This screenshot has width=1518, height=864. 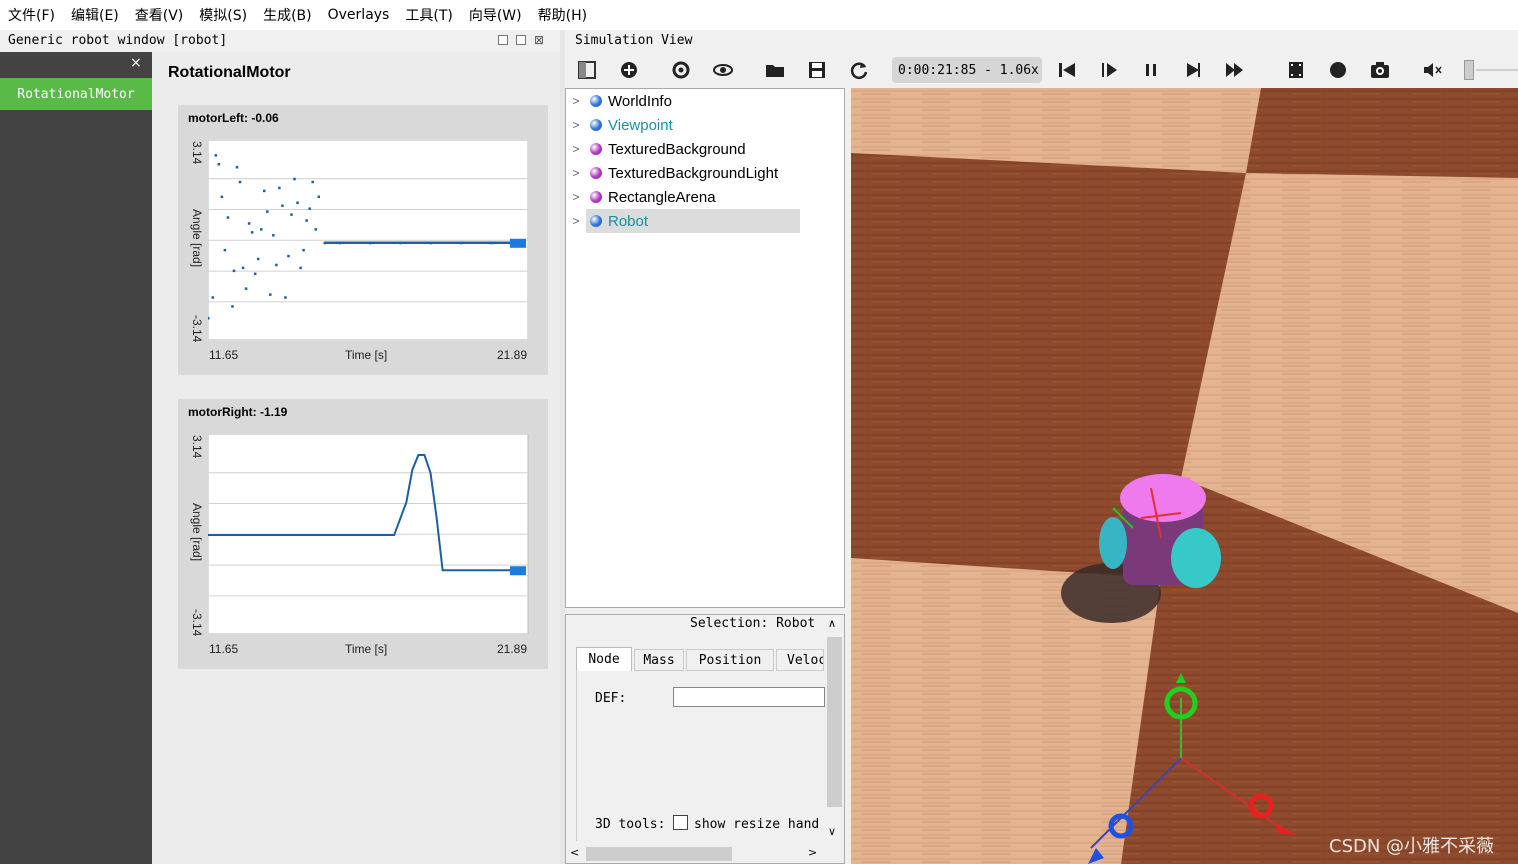 What do you see at coordinates (672, 173) in the screenshot?
I see `tree-item: > TexturedBackgroundLight` at bounding box center [672, 173].